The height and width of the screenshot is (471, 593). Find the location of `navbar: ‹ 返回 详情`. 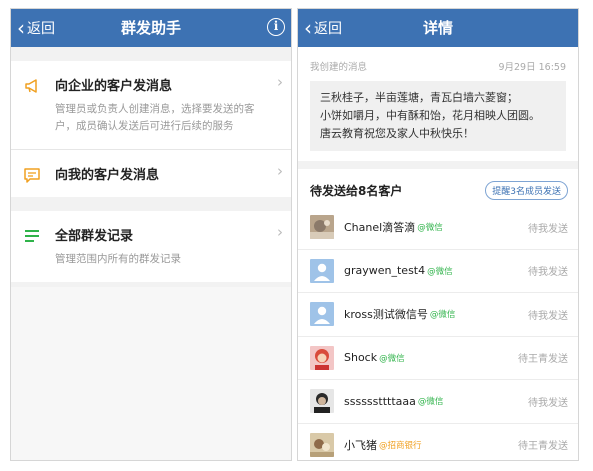

navbar: ‹ 返回 详情 is located at coordinates (438, 28).